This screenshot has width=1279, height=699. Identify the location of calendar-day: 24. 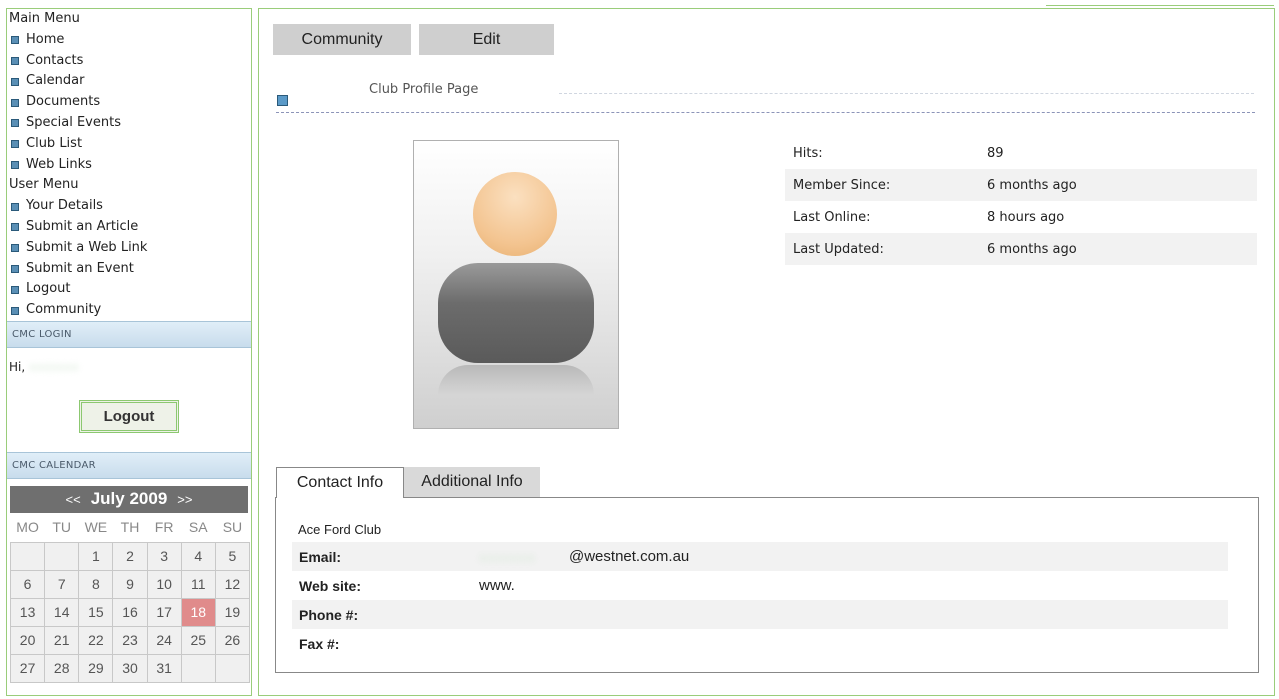
(164, 640).